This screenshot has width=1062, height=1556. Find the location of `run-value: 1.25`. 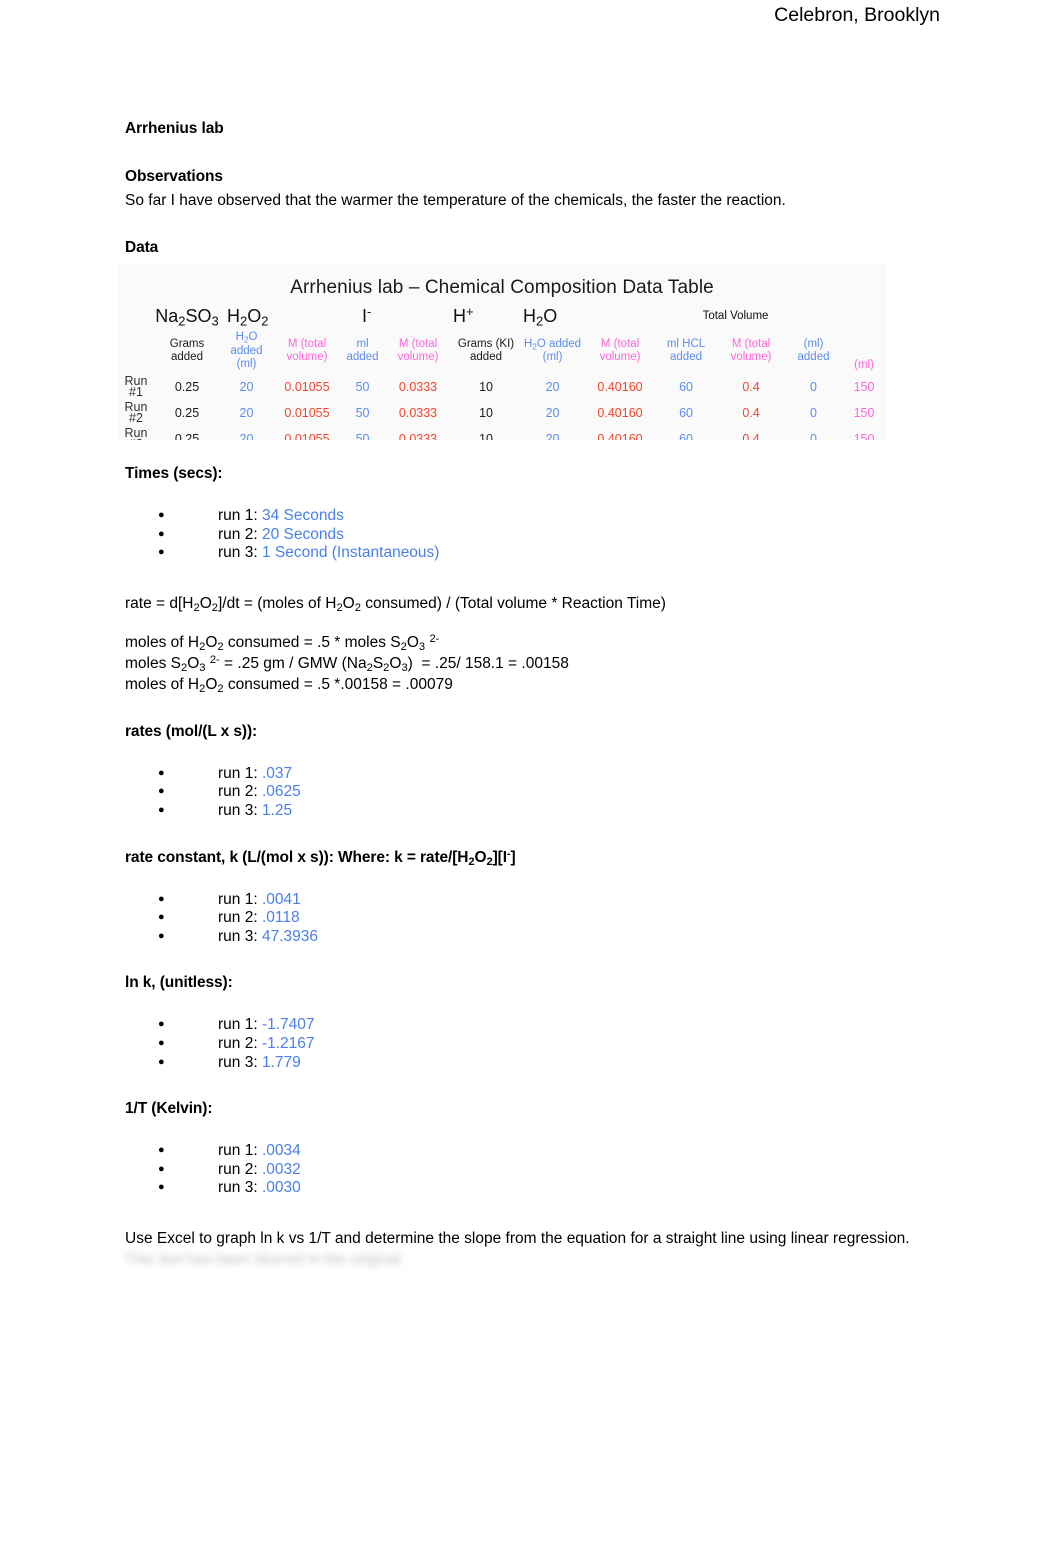

run-value: 1.25 is located at coordinates (277, 810).